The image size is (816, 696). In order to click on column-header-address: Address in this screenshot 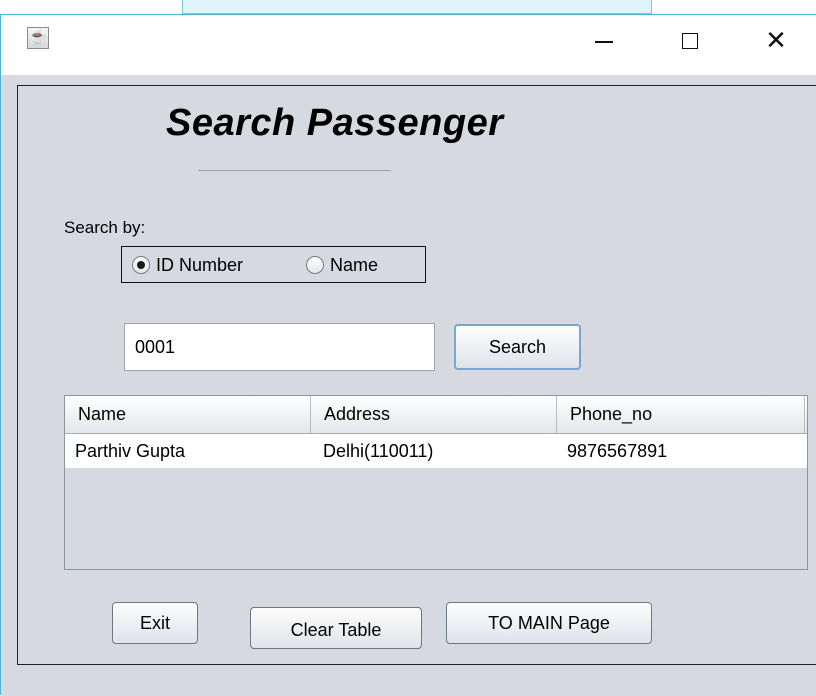, I will do `click(434, 414)`.